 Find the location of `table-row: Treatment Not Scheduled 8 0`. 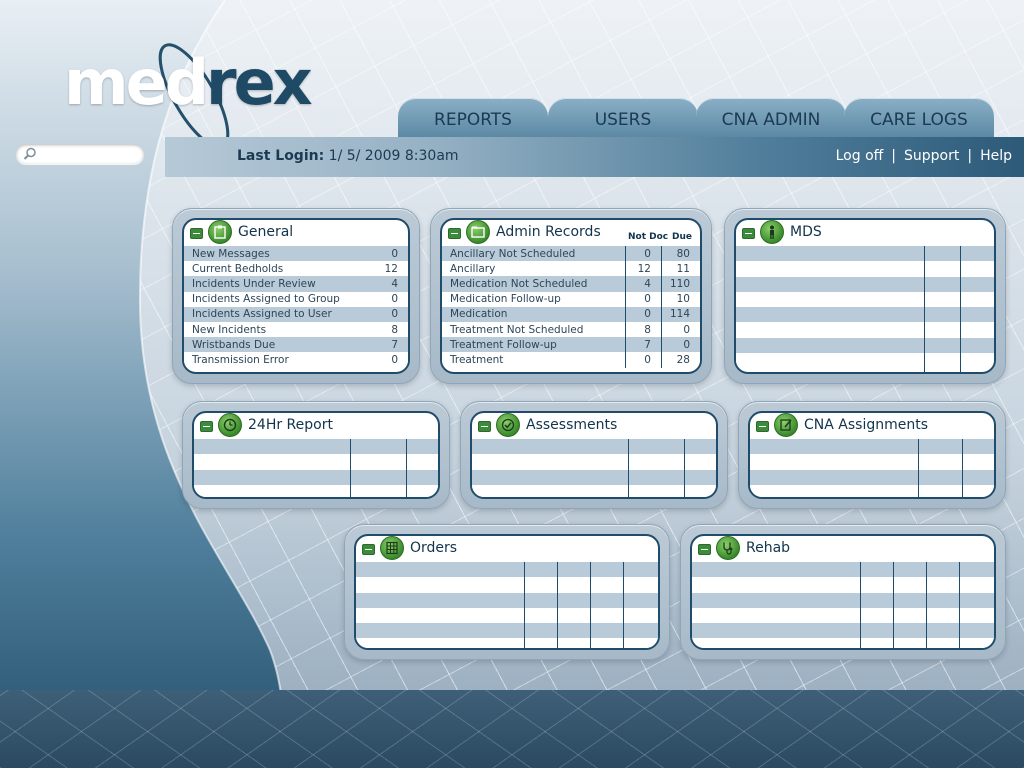

table-row: Treatment Not Scheduled 8 0 is located at coordinates (571, 329).